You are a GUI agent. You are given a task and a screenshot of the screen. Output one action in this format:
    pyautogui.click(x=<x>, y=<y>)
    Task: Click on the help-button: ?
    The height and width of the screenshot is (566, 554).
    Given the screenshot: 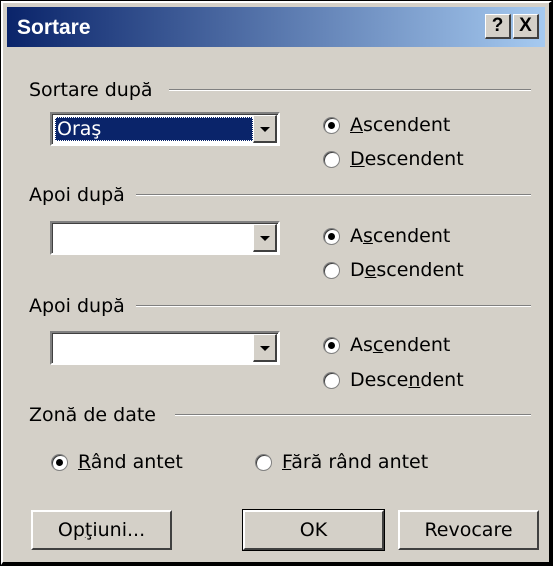 What is the action you would take?
    pyautogui.click(x=498, y=26)
    